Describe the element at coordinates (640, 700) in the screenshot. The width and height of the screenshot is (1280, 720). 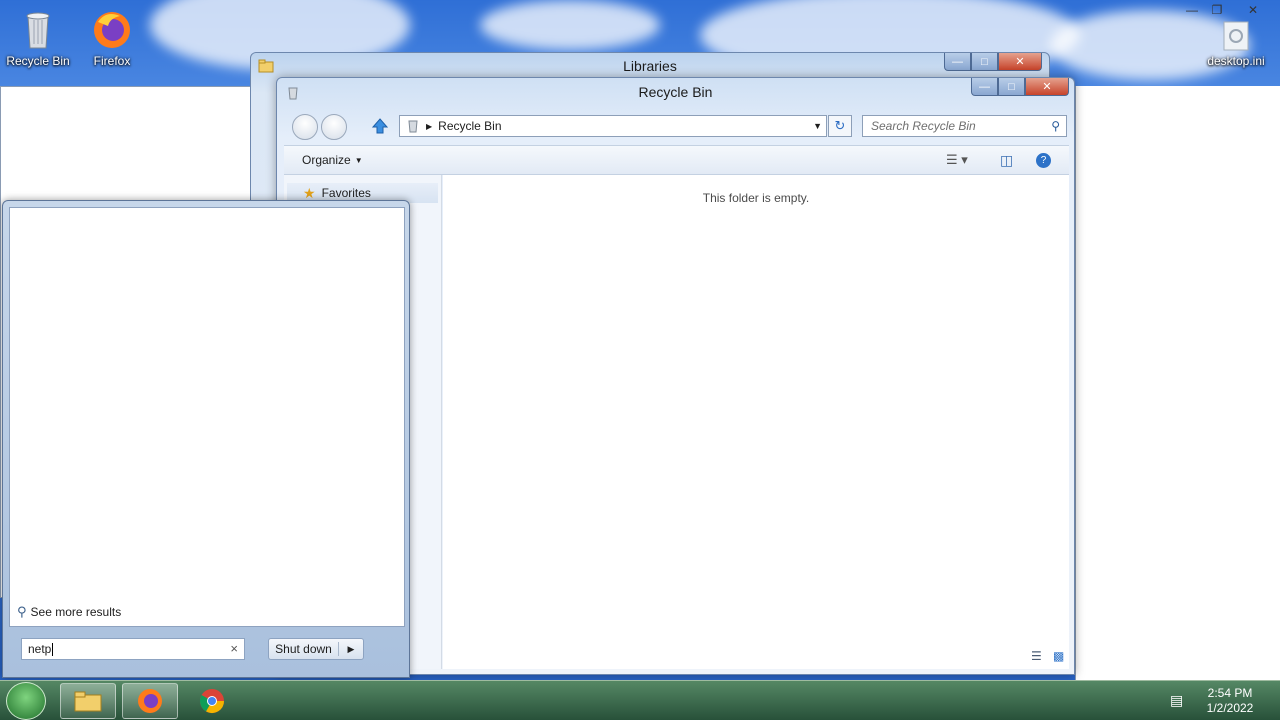
I see `taskbar: ▤ 2:54 PM 1/2/2022` at that location.